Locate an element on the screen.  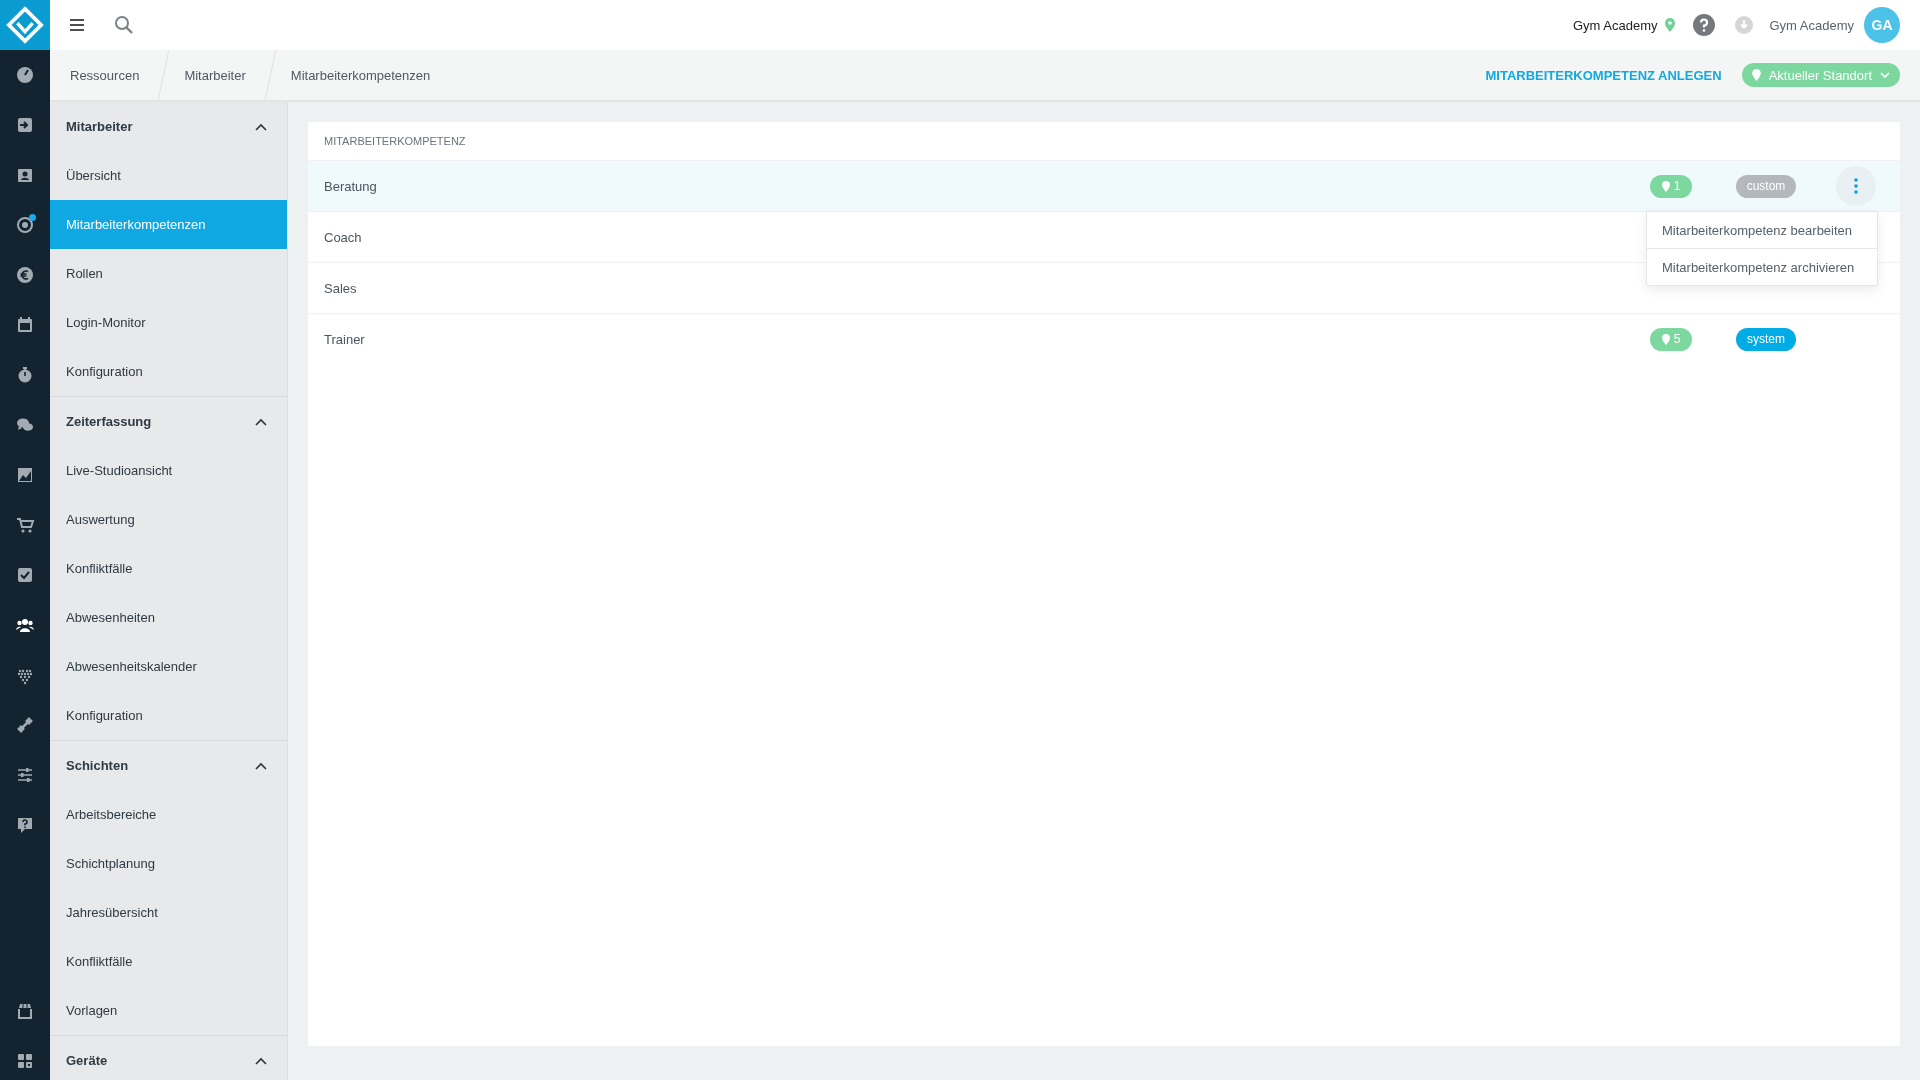
checkbox-icon is located at coordinates (25, 575).